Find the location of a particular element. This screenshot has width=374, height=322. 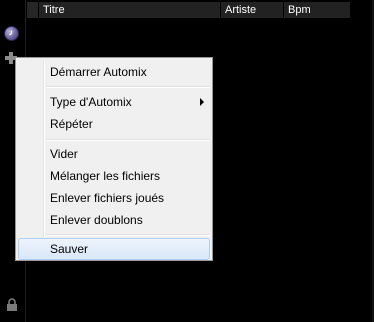

menu-item-enlever-fichiers-joues: Enlever fichiers joués is located at coordinates (114, 198).